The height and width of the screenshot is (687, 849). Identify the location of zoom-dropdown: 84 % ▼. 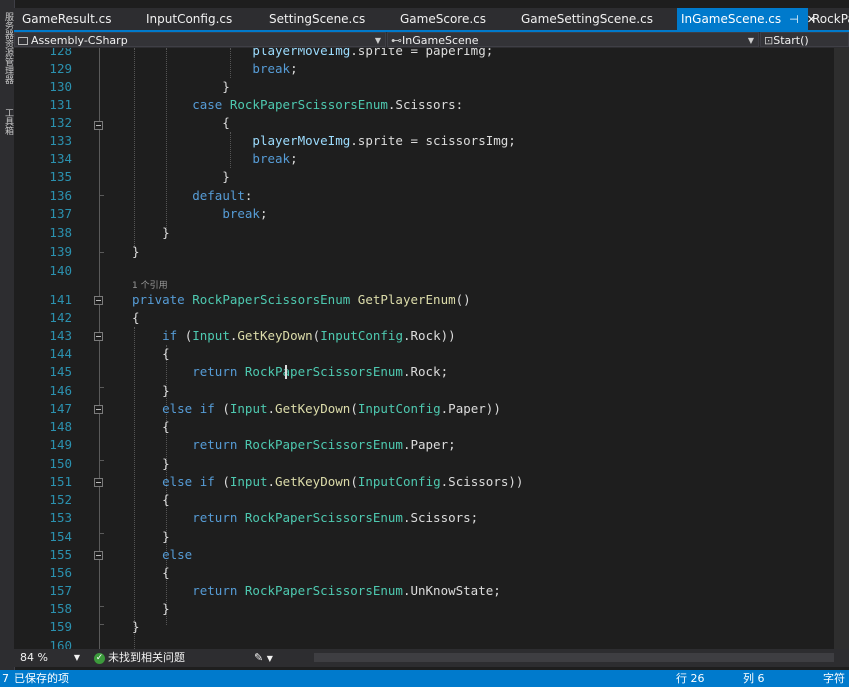
(50, 658).